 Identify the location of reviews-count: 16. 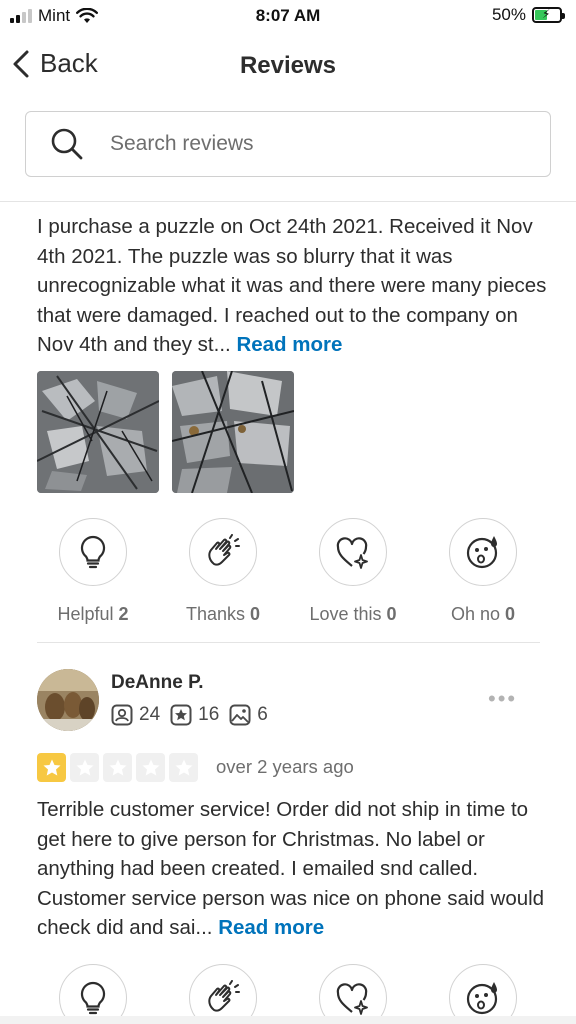
(209, 714).